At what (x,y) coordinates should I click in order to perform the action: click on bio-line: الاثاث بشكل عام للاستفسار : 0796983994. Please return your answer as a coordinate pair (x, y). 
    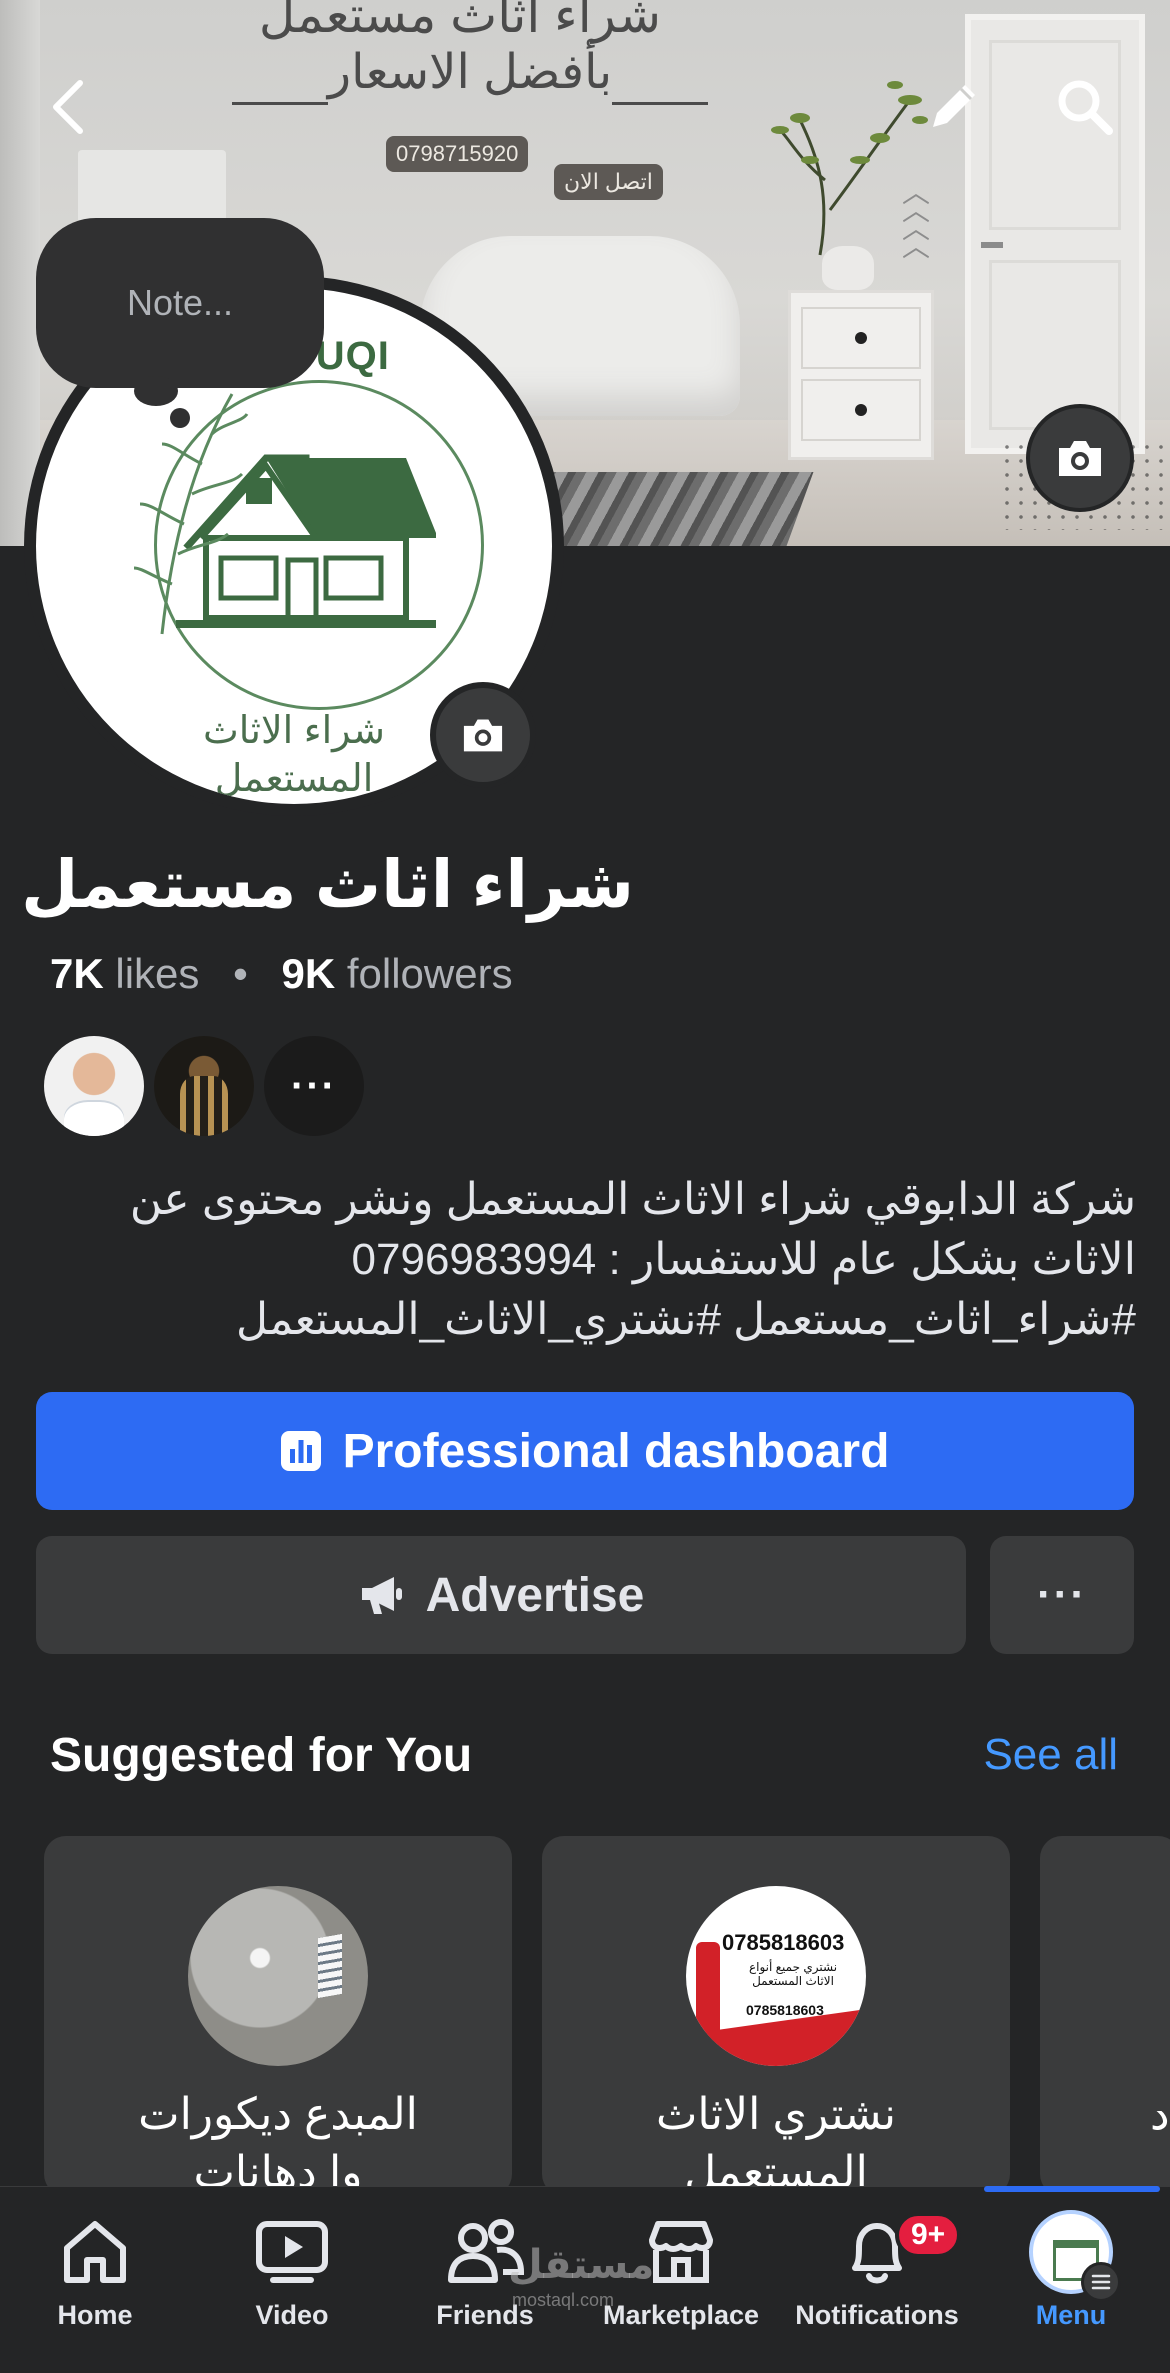
    Looking at the image, I should click on (743, 1259).